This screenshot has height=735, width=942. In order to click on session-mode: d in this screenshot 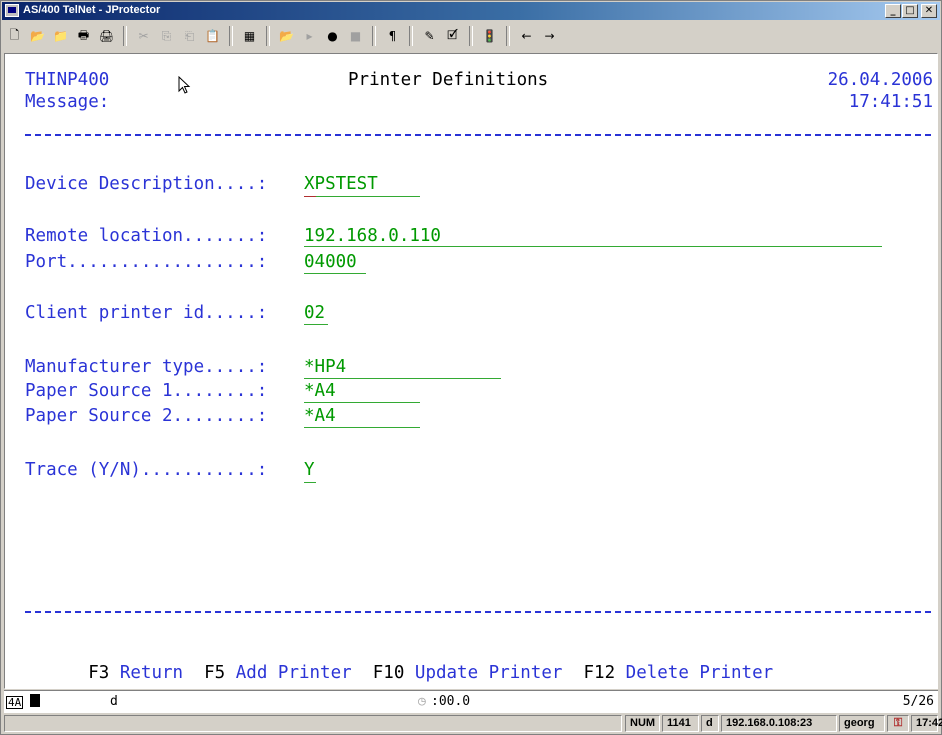, I will do `click(710, 723)`.